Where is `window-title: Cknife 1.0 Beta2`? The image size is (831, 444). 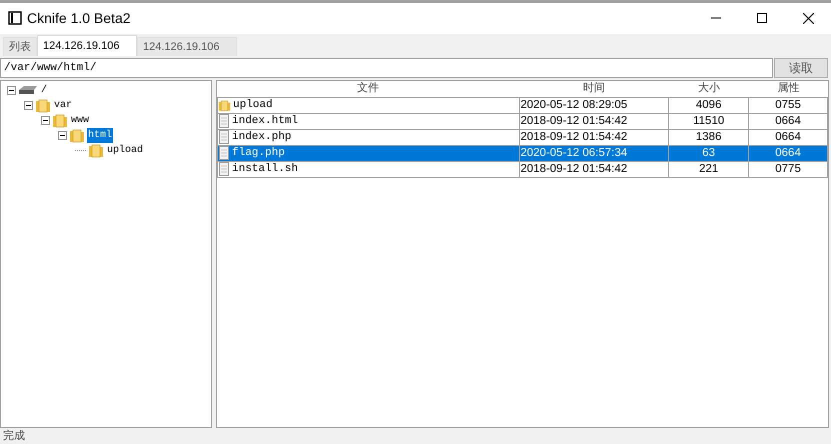
window-title: Cknife 1.0 Beta2 is located at coordinates (79, 18).